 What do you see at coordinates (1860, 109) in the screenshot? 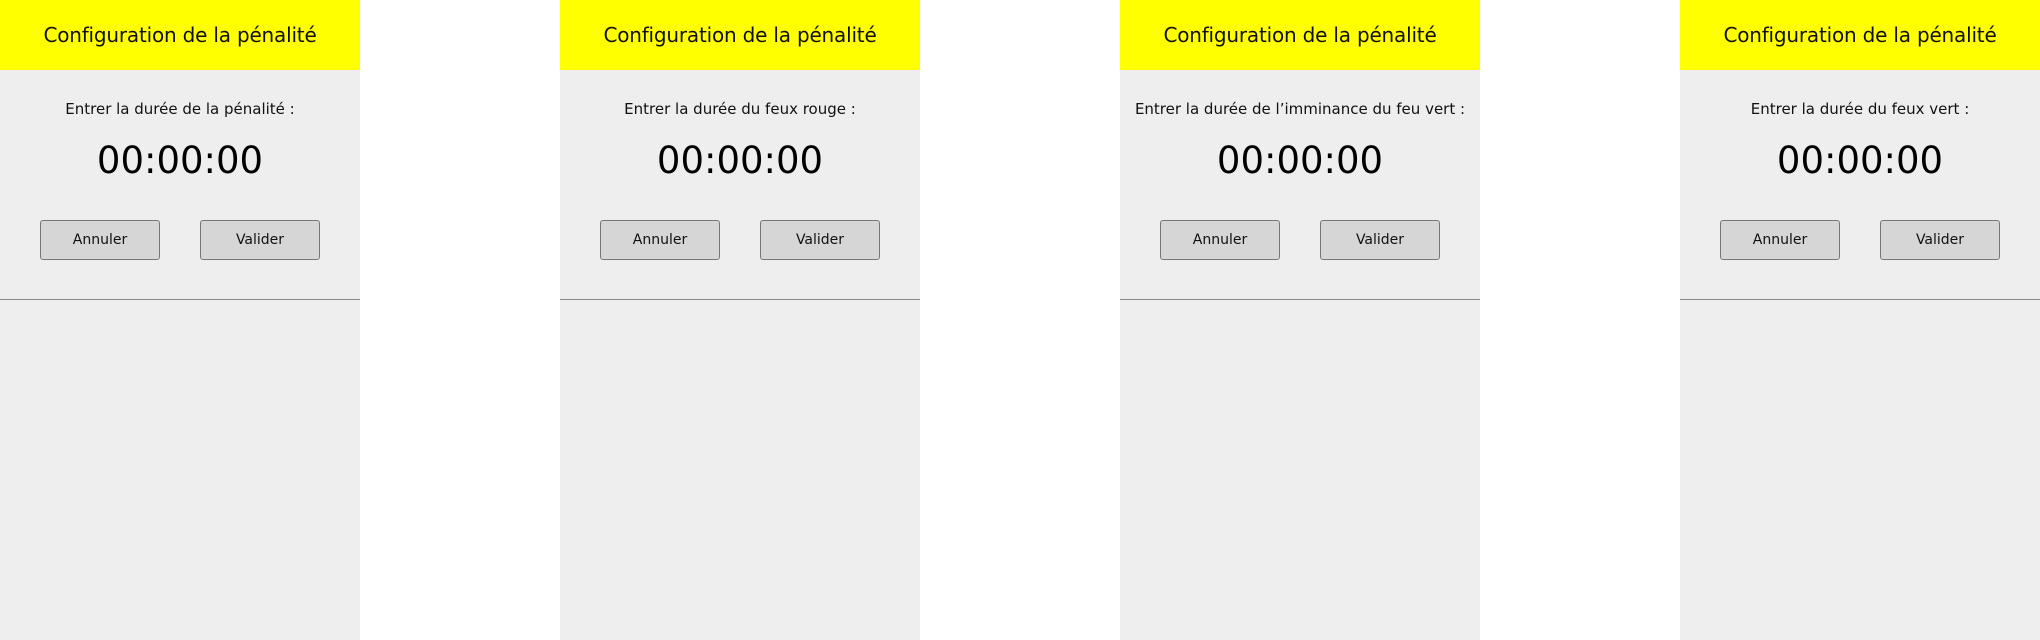
I see `duration-prompt: Entrer la durée du feux vert :` at bounding box center [1860, 109].